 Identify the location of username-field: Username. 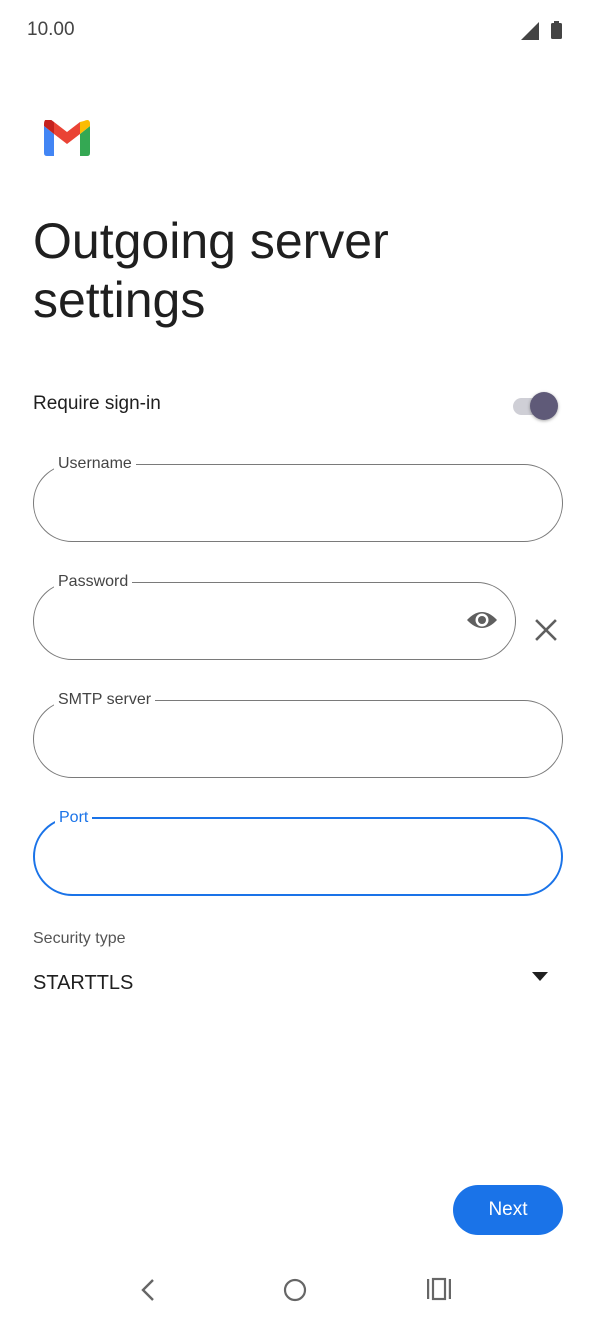
(298, 499).